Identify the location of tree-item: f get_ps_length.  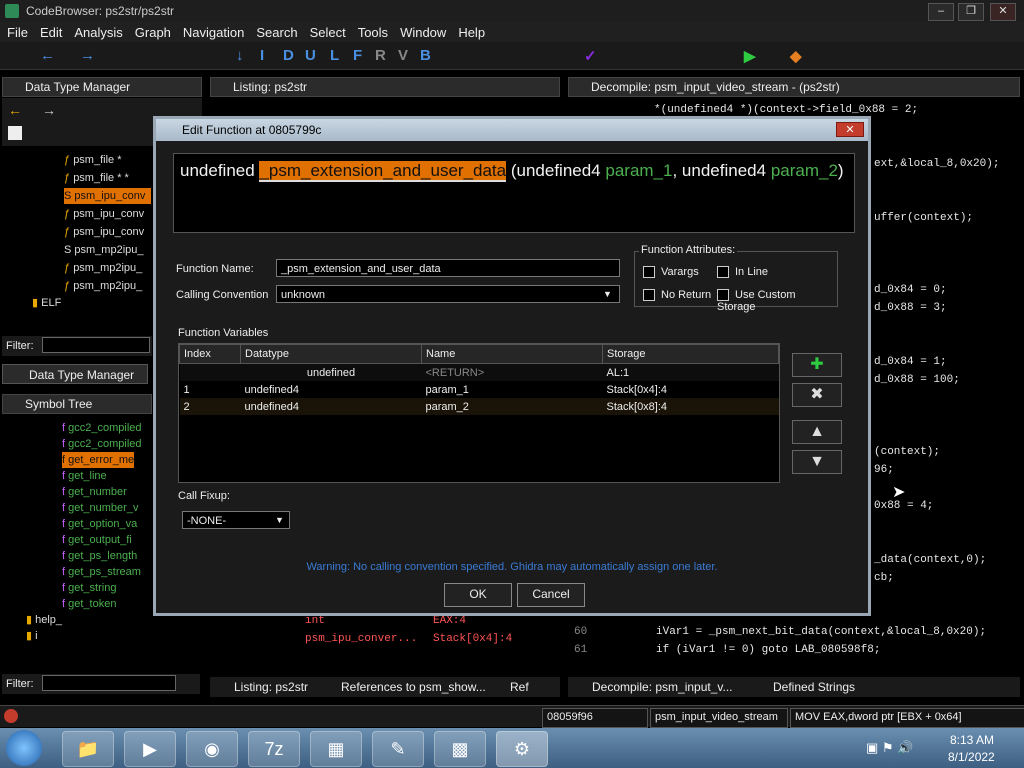
(99, 556).